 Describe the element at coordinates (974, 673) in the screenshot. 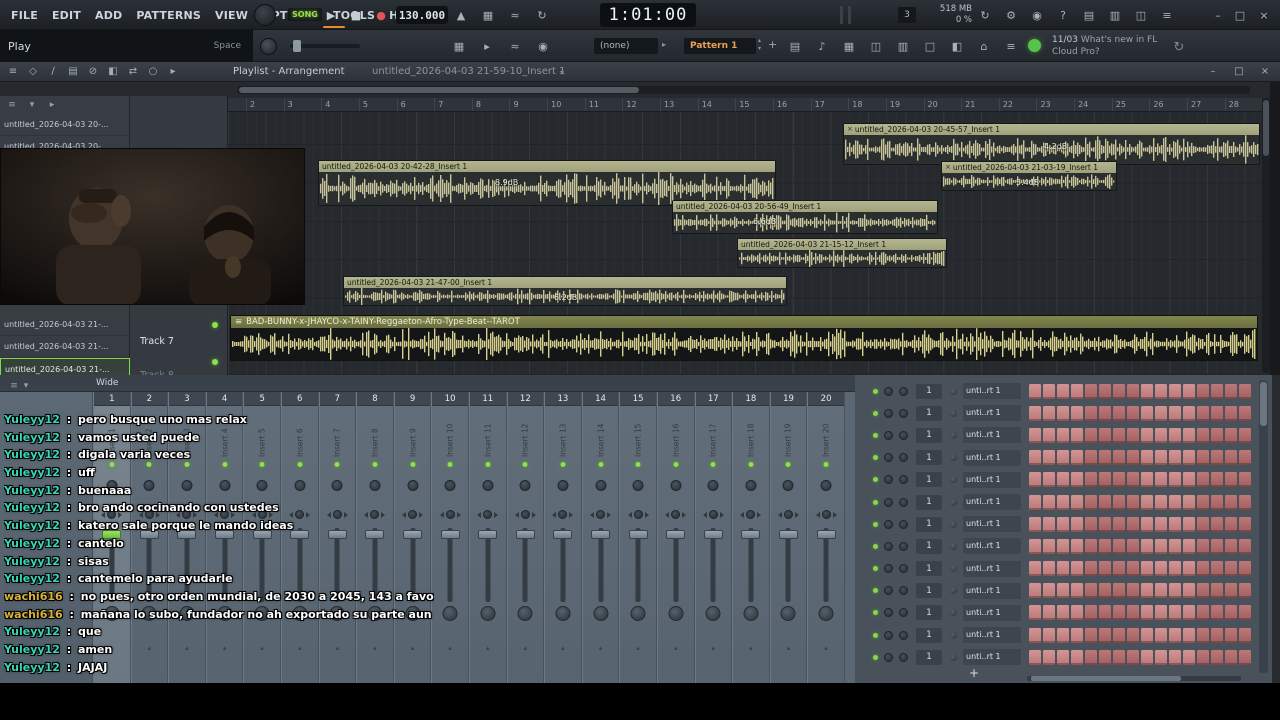

I see `add-channel-button: +` at that location.